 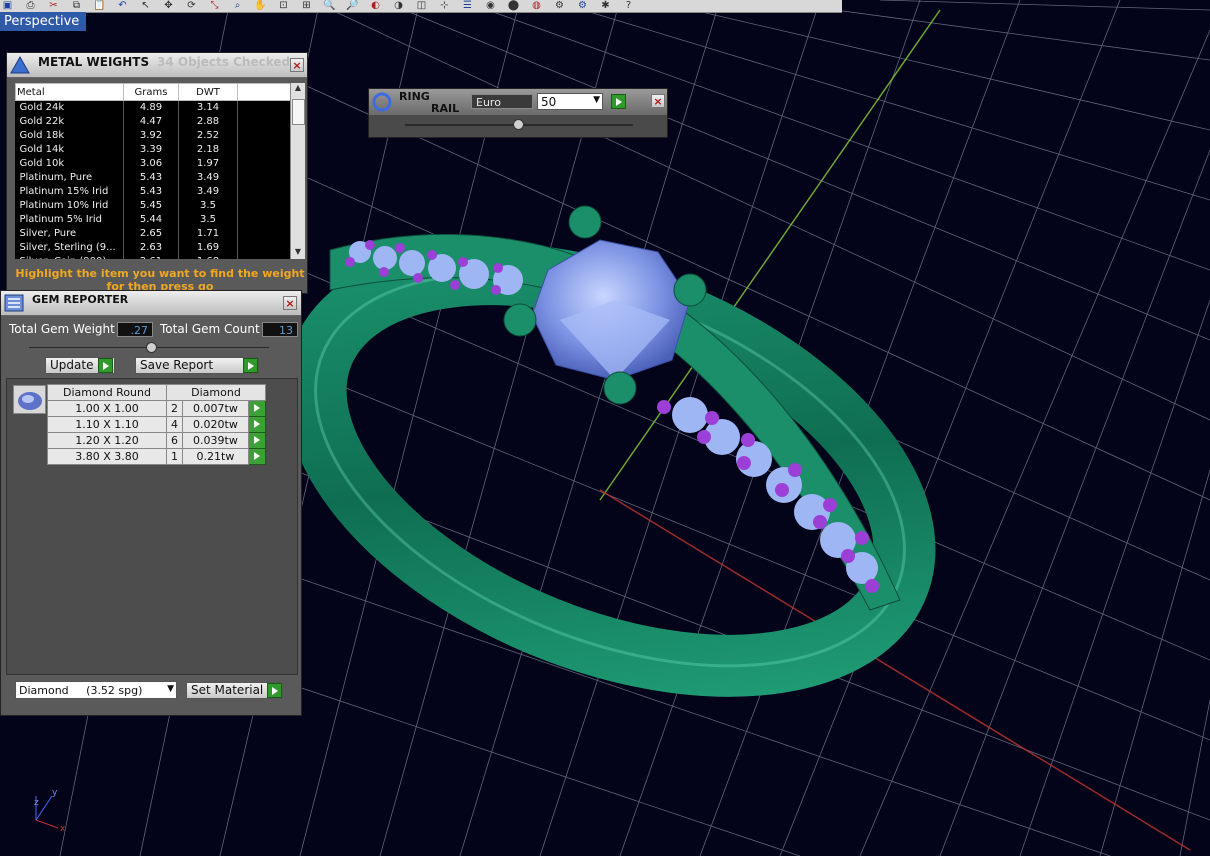 I want to click on gem-size-cell: 3.80 X 3.80, so click(x=107, y=456).